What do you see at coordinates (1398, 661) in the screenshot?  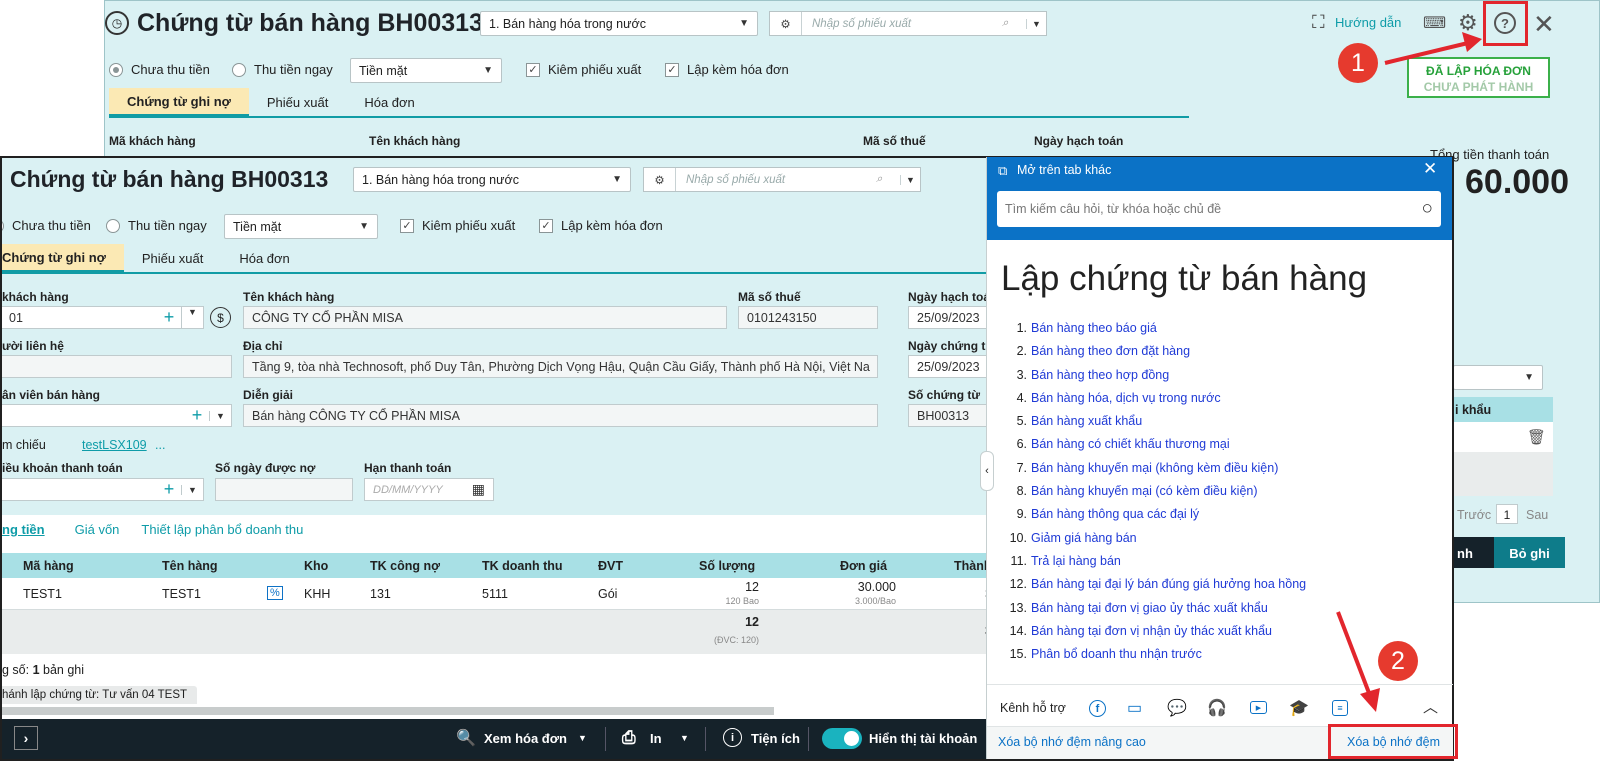 I see `callout-badge-2: 2` at bounding box center [1398, 661].